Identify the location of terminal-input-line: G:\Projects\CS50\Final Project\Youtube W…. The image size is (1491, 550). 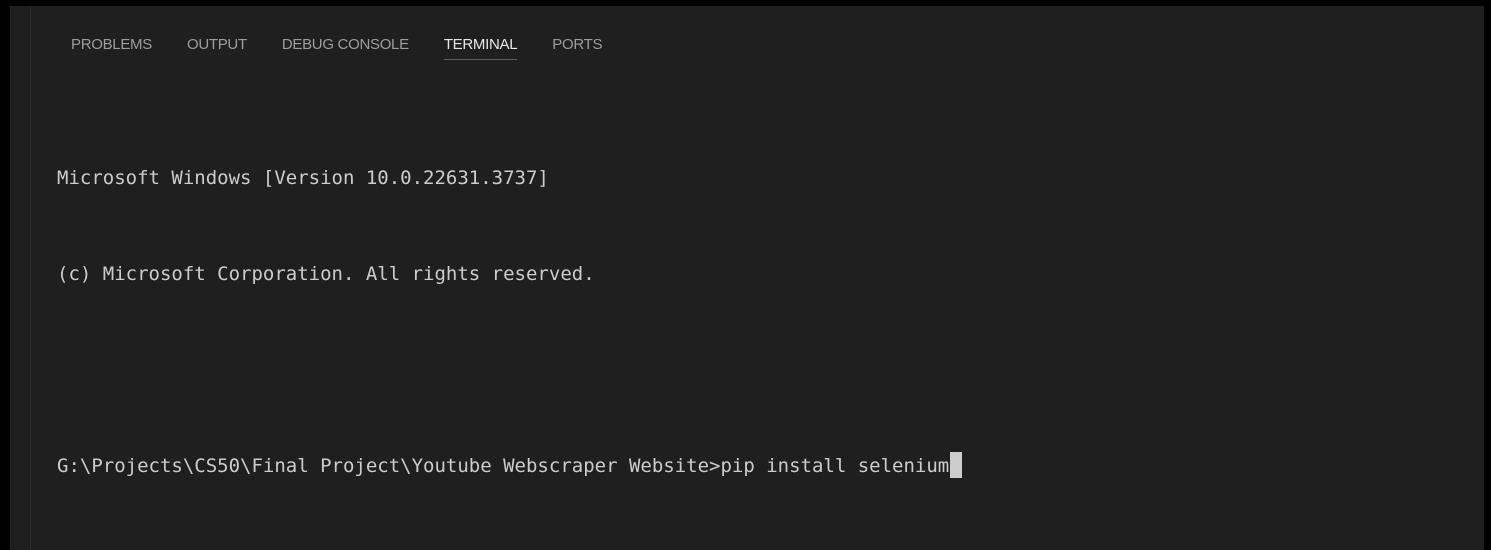
(760, 466).